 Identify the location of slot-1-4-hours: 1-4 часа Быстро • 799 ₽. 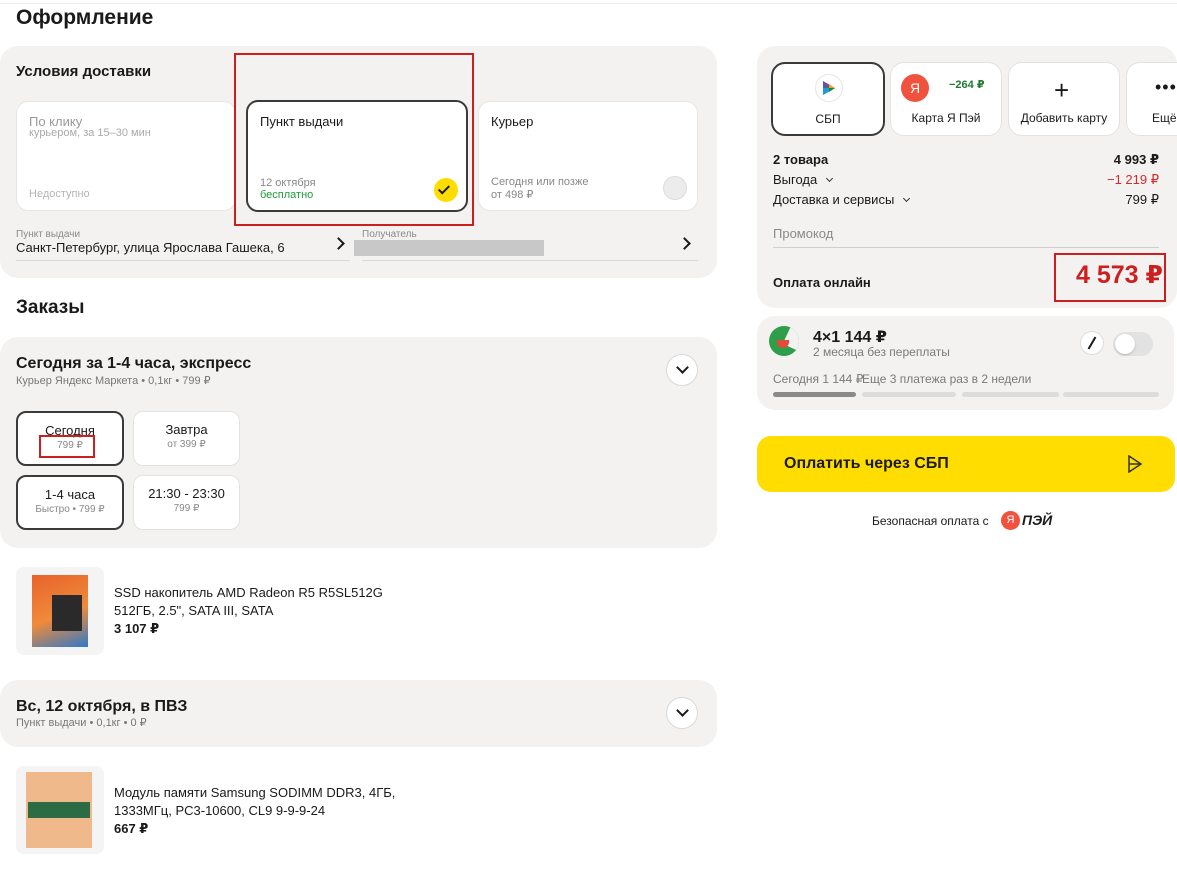
(70, 502).